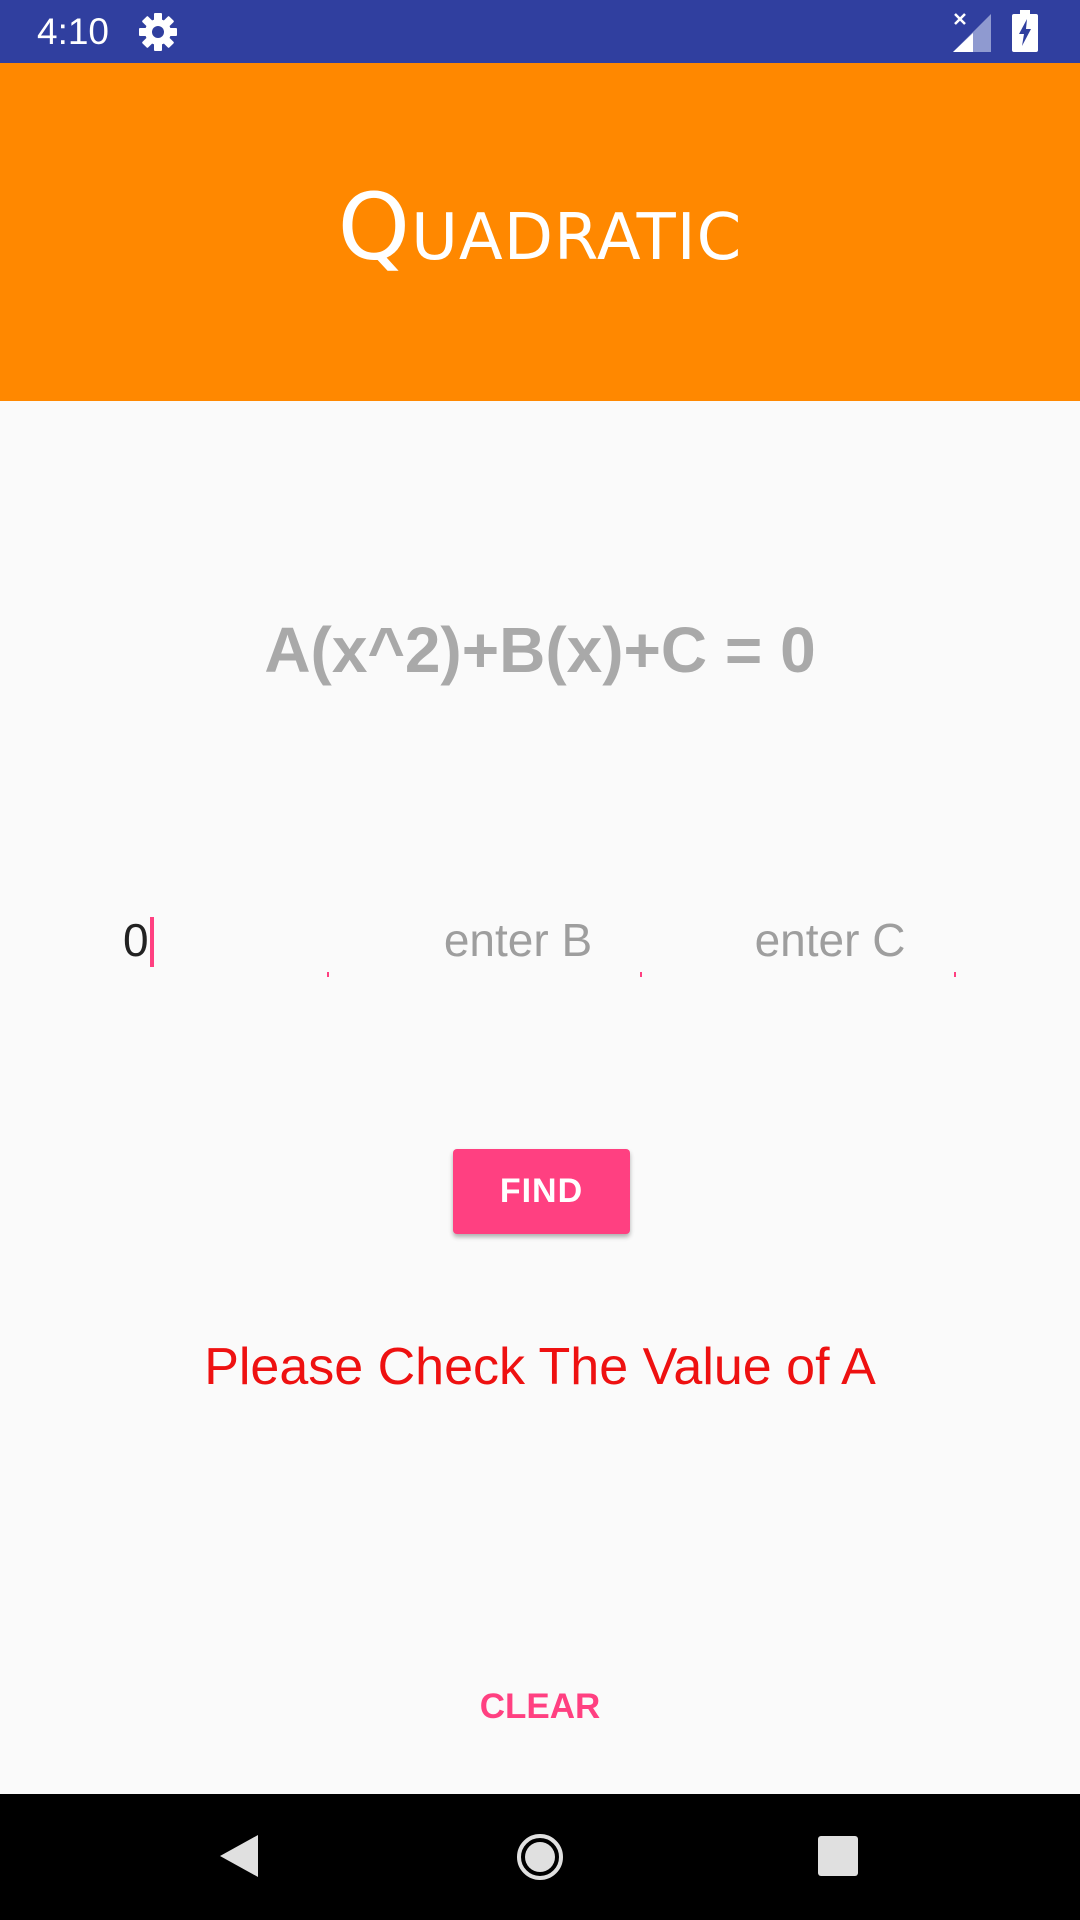 The width and height of the screenshot is (1080, 1920). What do you see at coordinates (955, 974) in the screenshot?
I see `input-c-underline` at bounding box center [955, 974].